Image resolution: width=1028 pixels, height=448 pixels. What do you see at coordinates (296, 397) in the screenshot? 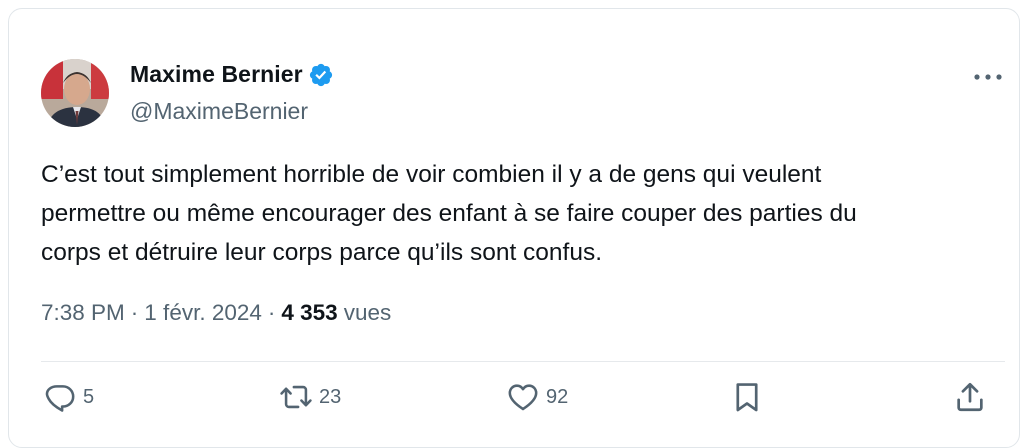
I see `retweet-icon` at bounding box center [296, 397].